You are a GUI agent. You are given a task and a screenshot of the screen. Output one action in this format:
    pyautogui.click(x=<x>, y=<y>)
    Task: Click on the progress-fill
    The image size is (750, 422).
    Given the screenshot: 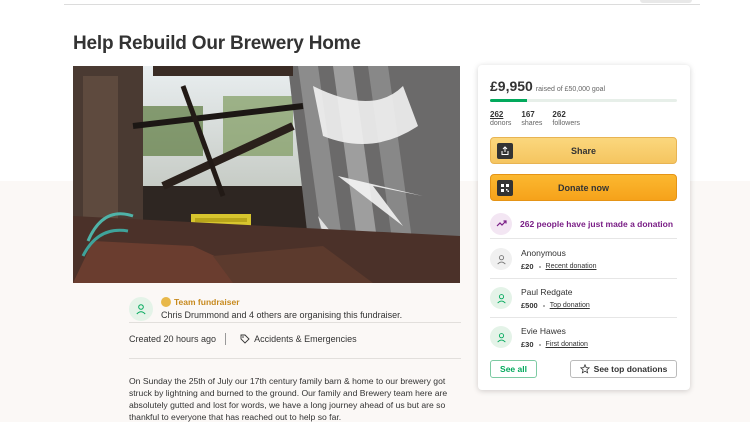 What is the action you would take?
    pyautogui.click(x=509, y=100)
    